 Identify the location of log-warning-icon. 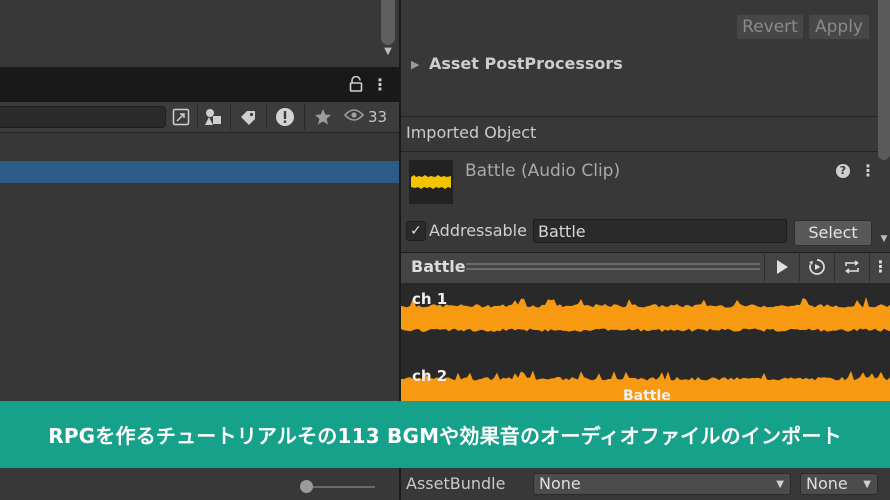
(284, 117).